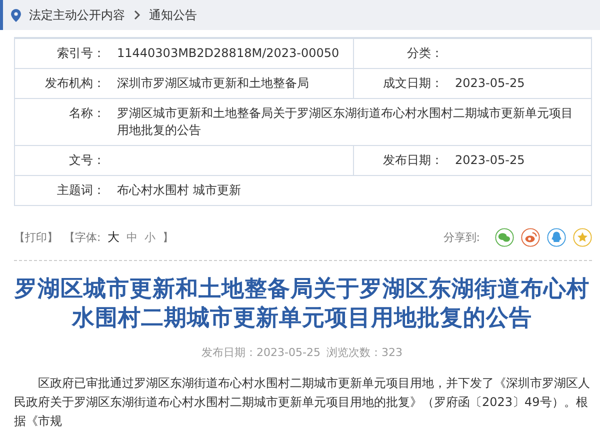 This screenshot has height=444, width=600. I want to click on field-label: 名称：, so click(87, 113).